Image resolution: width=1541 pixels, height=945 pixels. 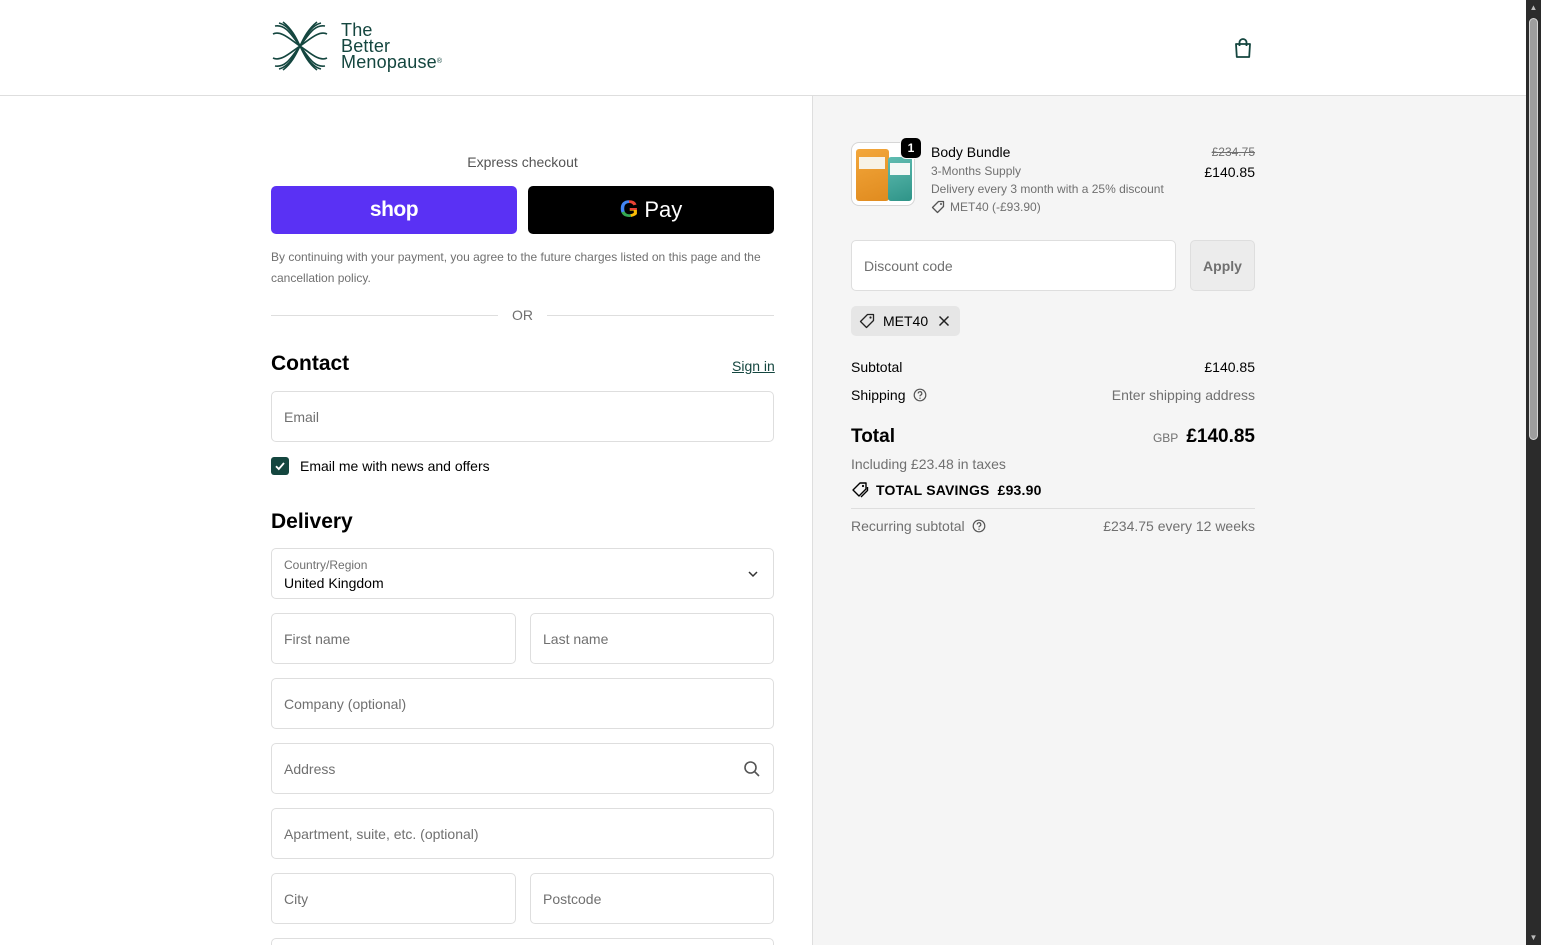 I want to click on scroll-up-arrow-icon: ▲, so click(x=1533, y=7).